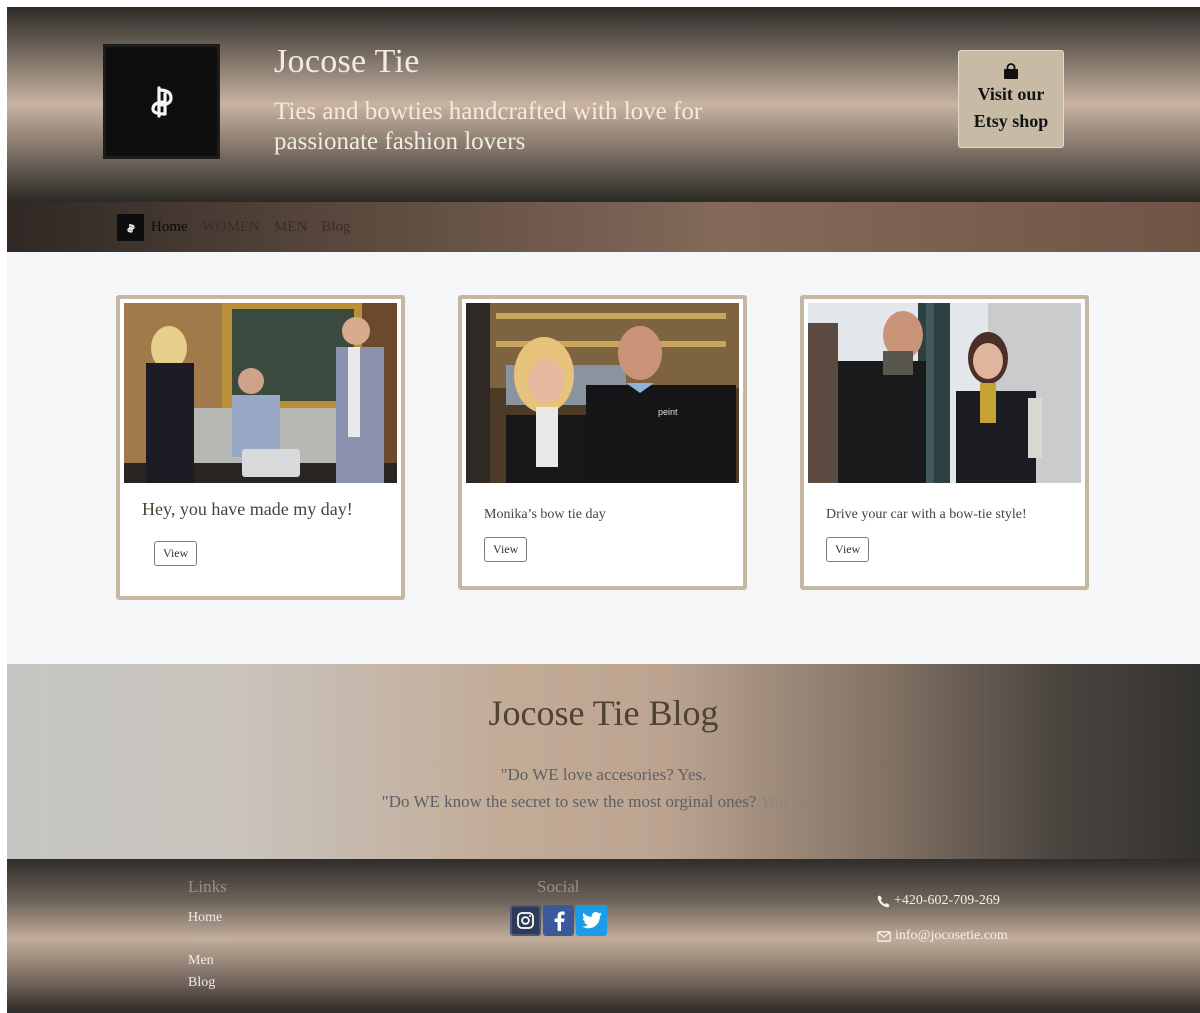  I want to click on footer-link-women: Women, so click(209, 939).